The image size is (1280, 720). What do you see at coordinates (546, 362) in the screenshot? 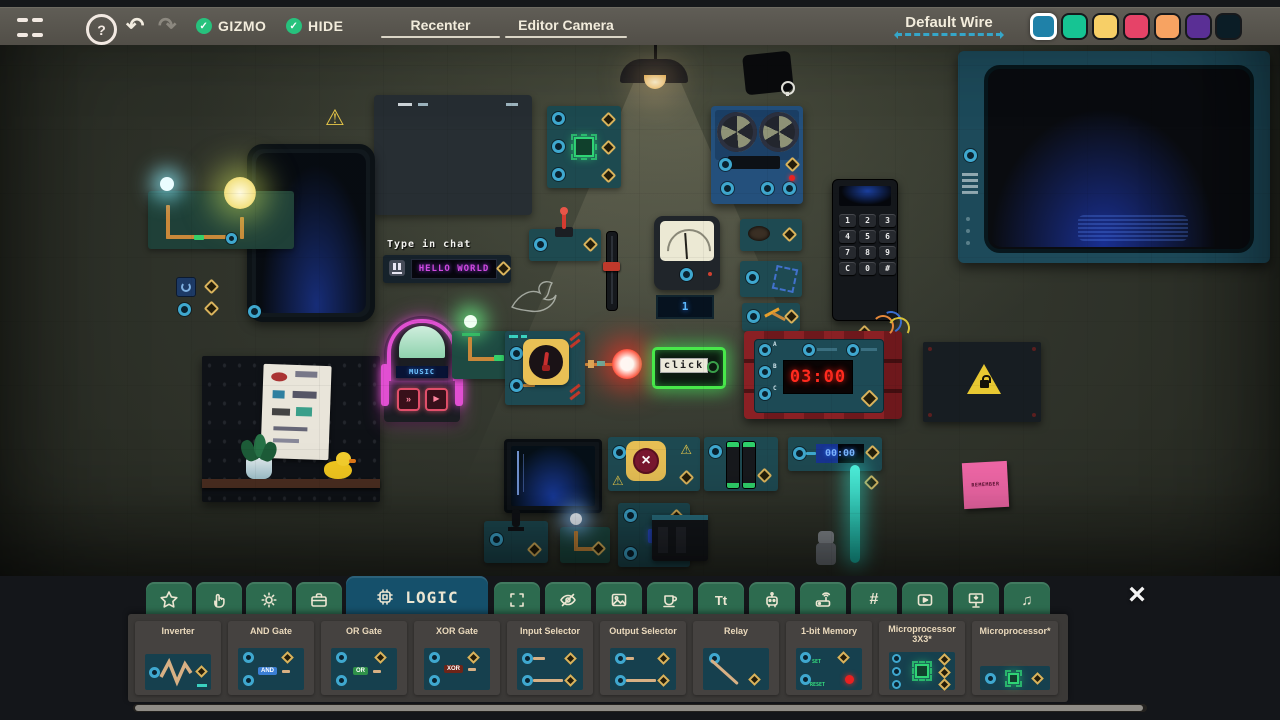
I see `toggle-switch` at bounding box center [546, 362].